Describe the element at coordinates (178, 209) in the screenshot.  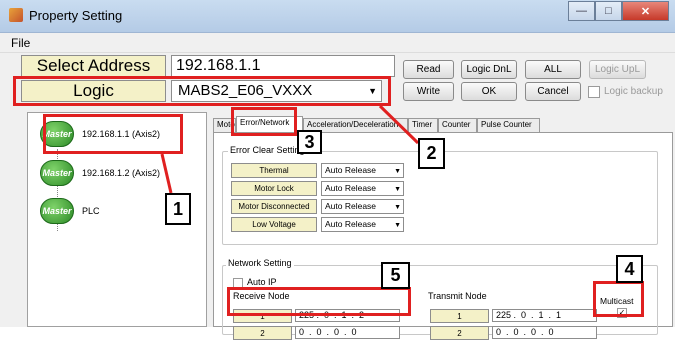
I see `callout-1: 1` at that location.